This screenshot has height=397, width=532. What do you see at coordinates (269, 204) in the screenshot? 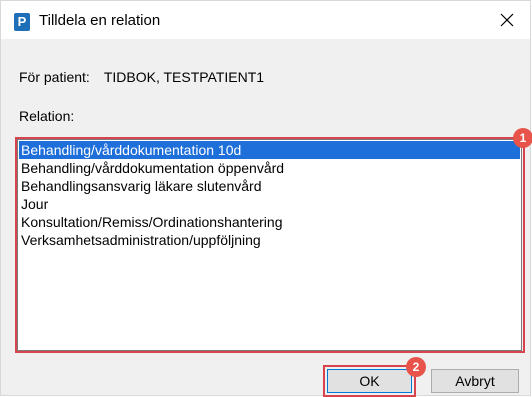
I see `list-item: Jour` at bounding box center [269, 204].